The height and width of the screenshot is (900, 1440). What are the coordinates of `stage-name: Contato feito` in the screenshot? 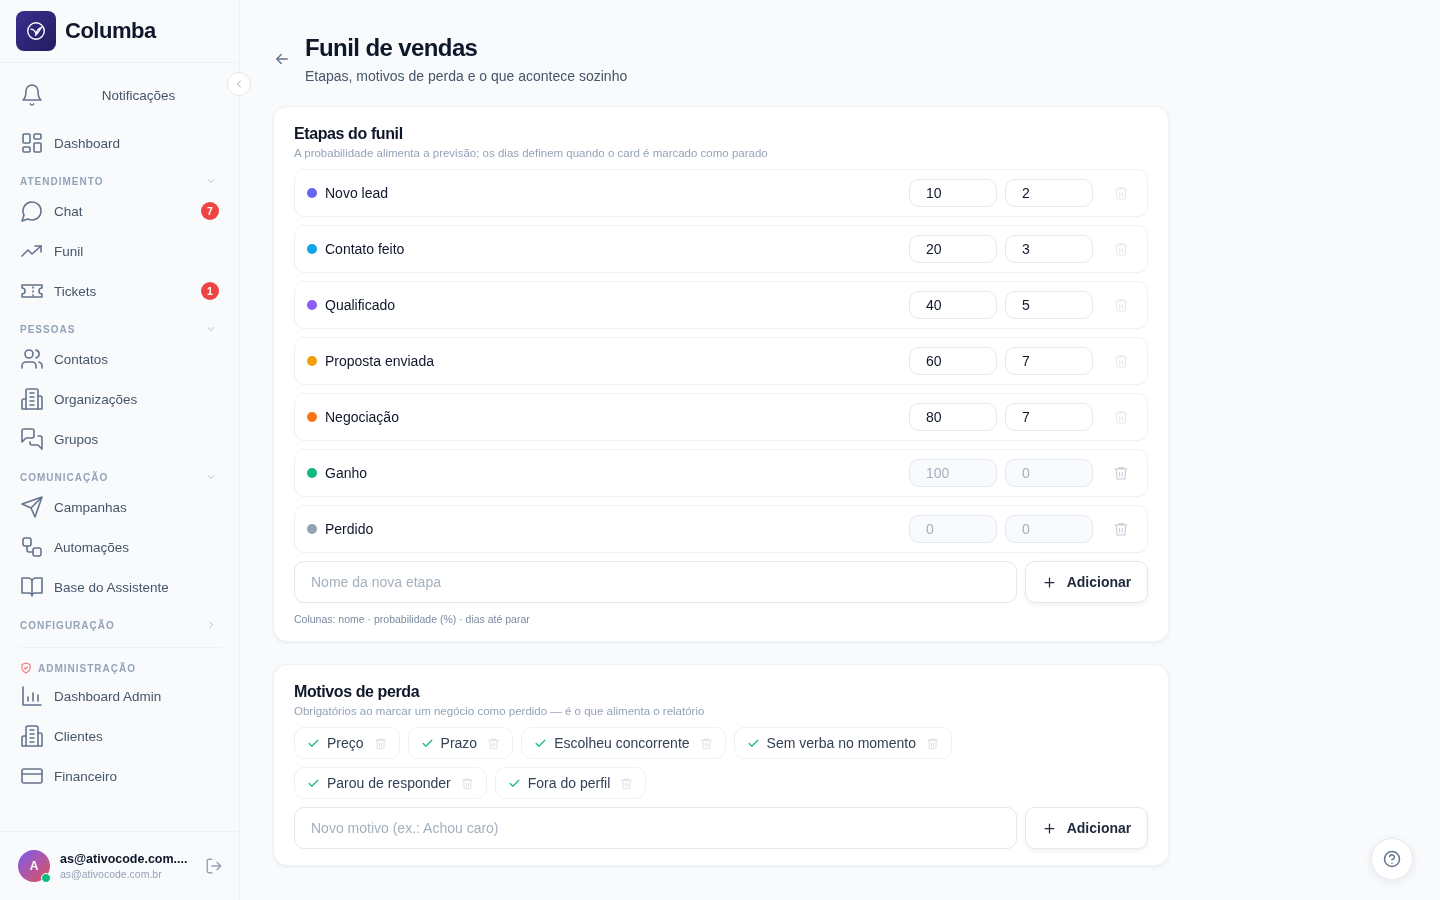 It's located at (365, 249).